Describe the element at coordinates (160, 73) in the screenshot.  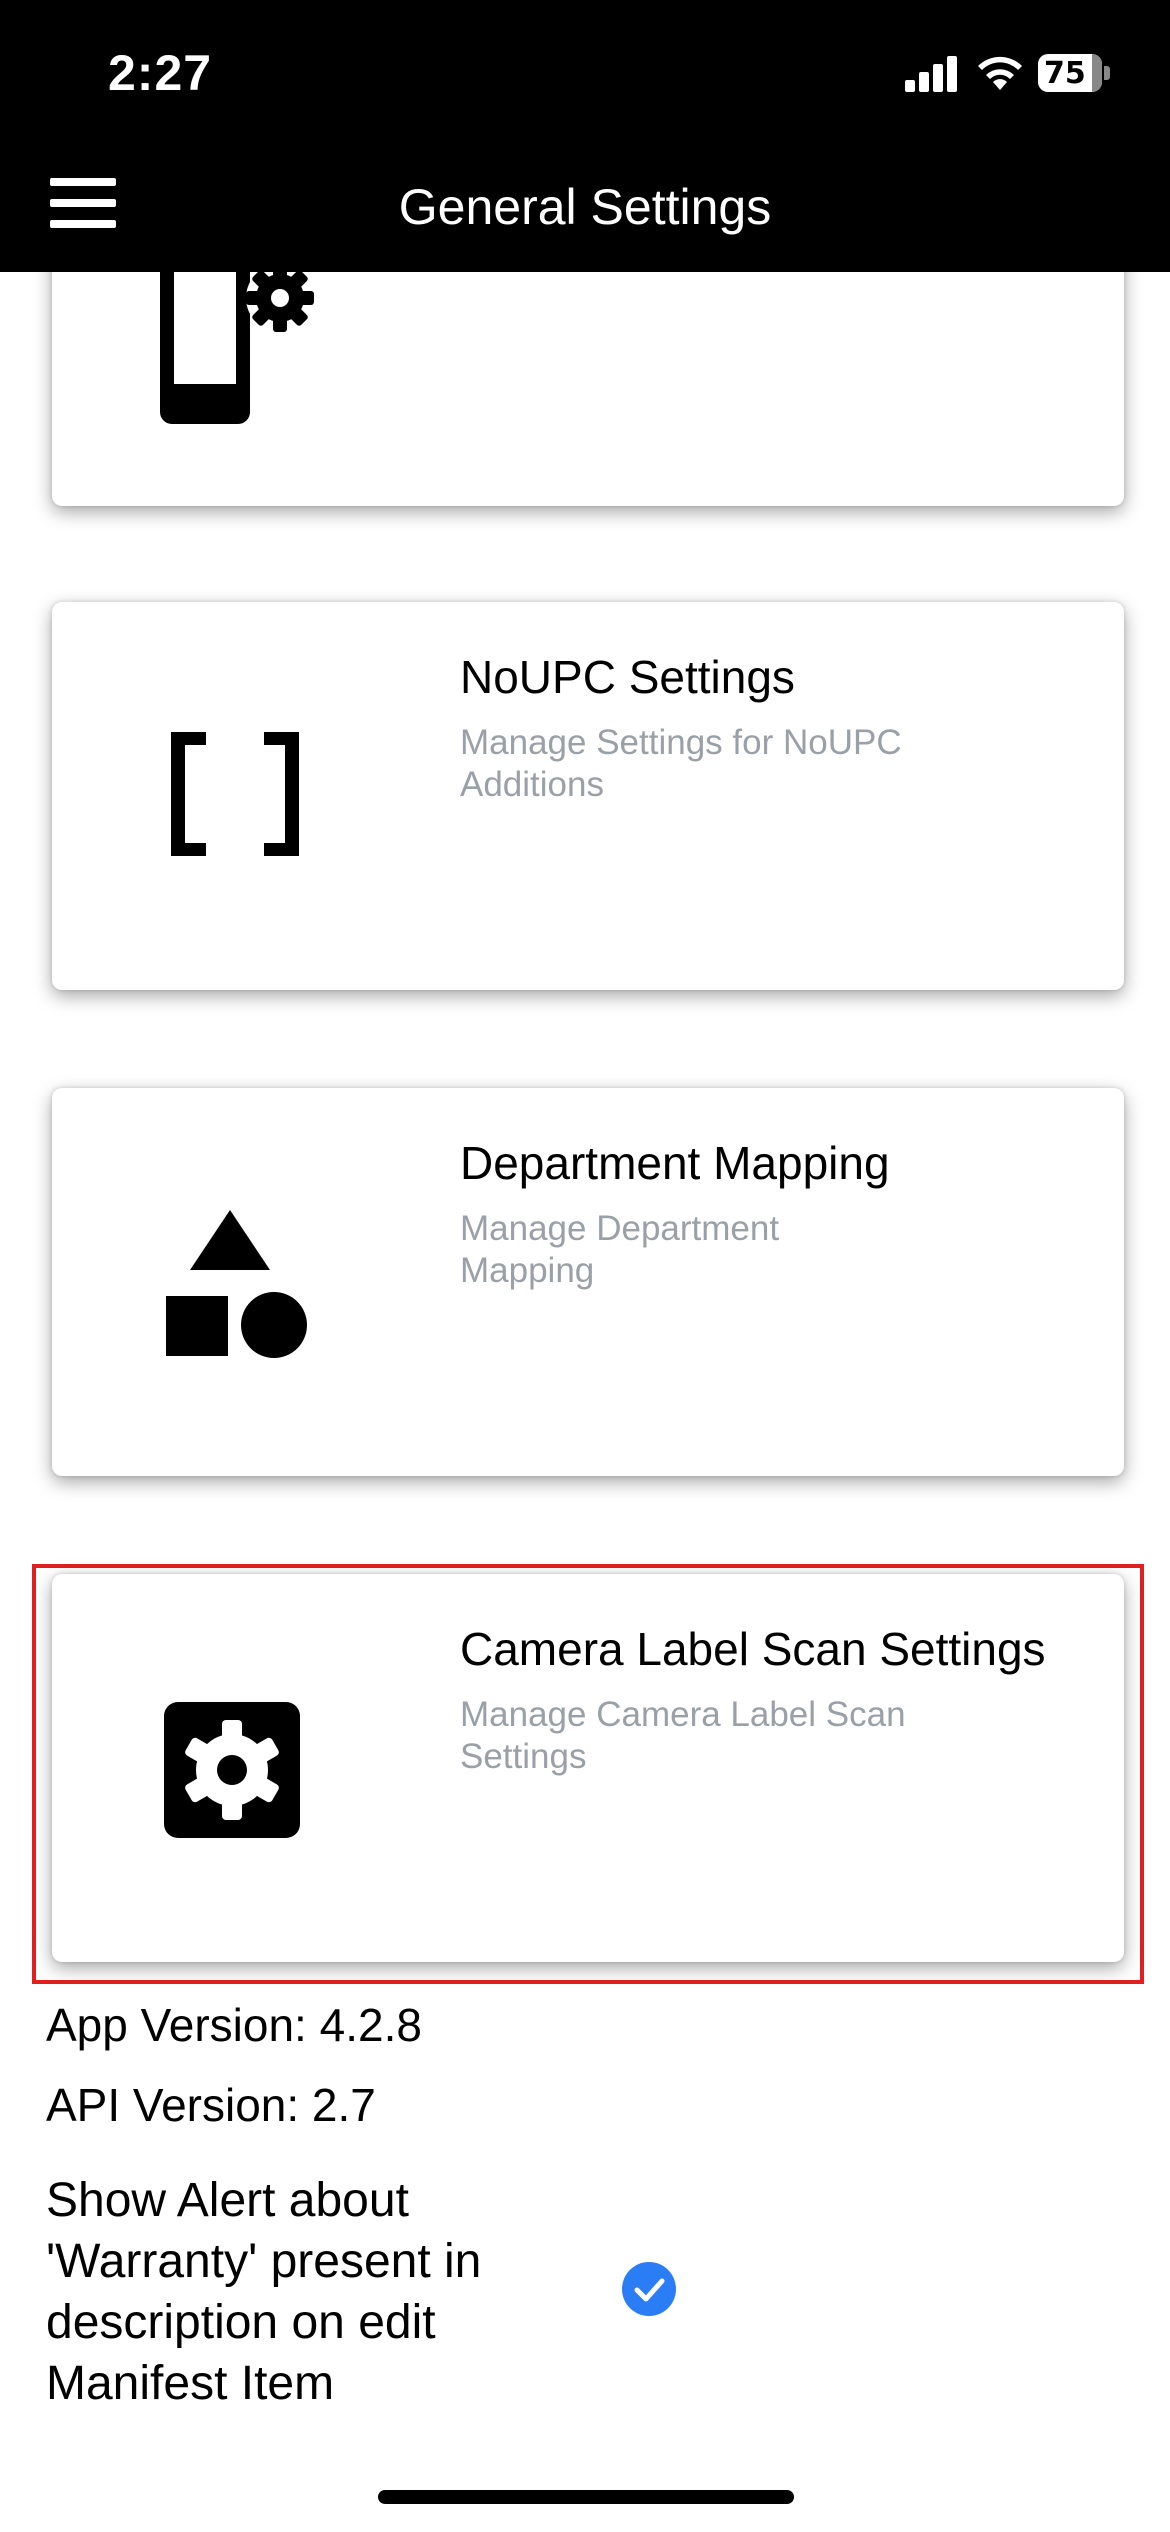
I see `status-time: 2:27` at that location.